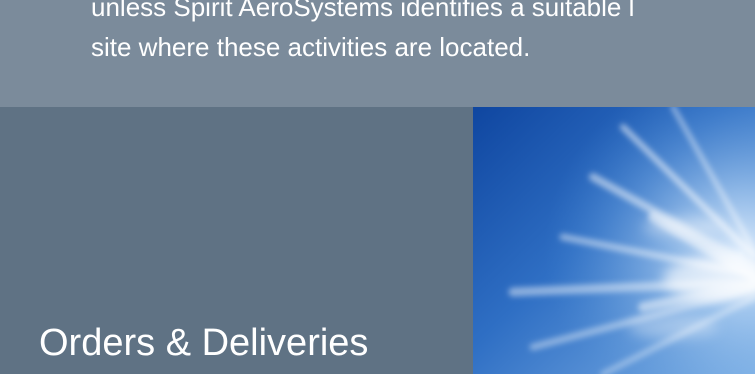 Image resolution: width=755 pixels, height=374 pixels. I want to click on section-title: Orders & Deliveries, so click(204, 343).